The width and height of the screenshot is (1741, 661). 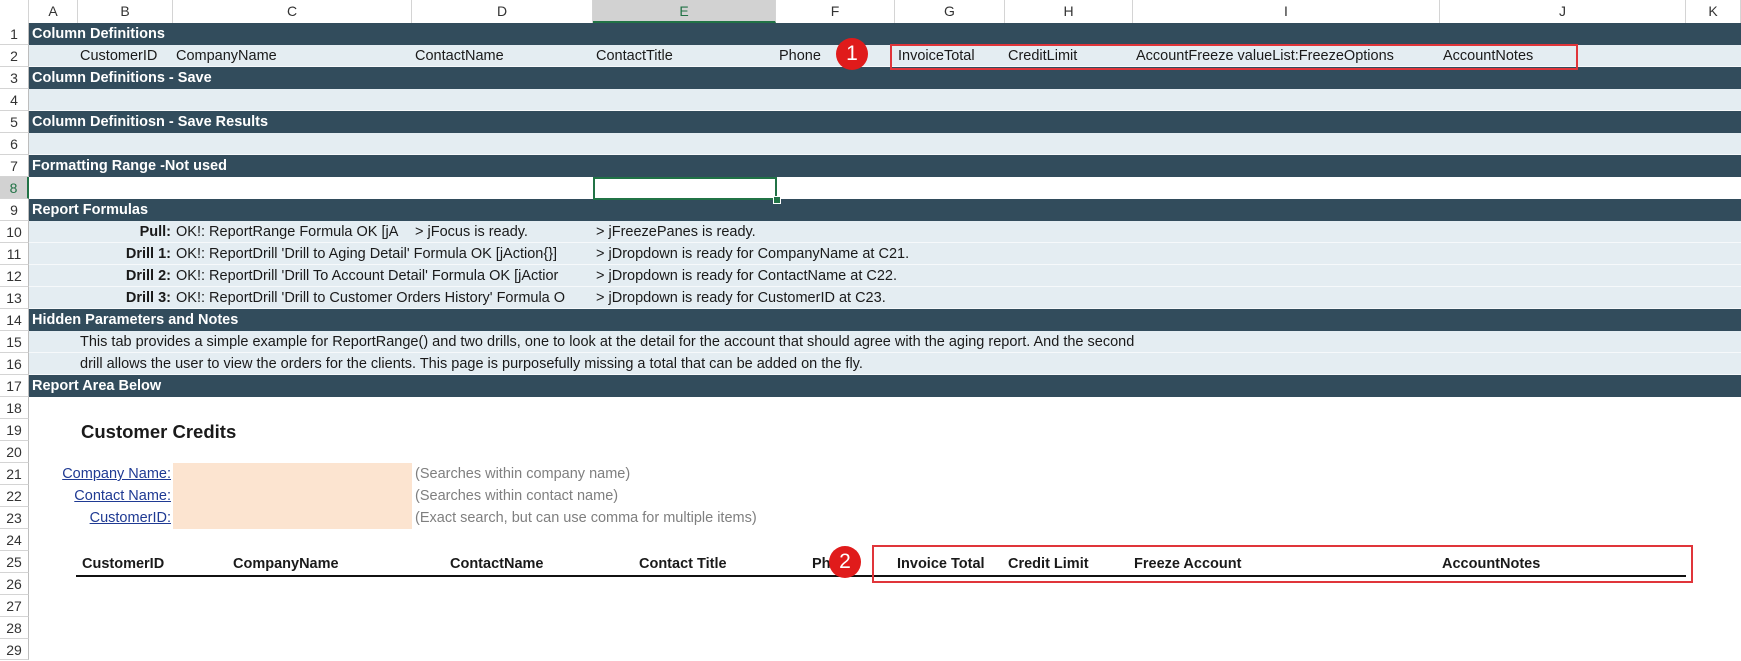 What do you see at coordinates (286, 564) in the screenshot?
I see `report-header-company-name: CompanyName` at bounding box center [286, 564].